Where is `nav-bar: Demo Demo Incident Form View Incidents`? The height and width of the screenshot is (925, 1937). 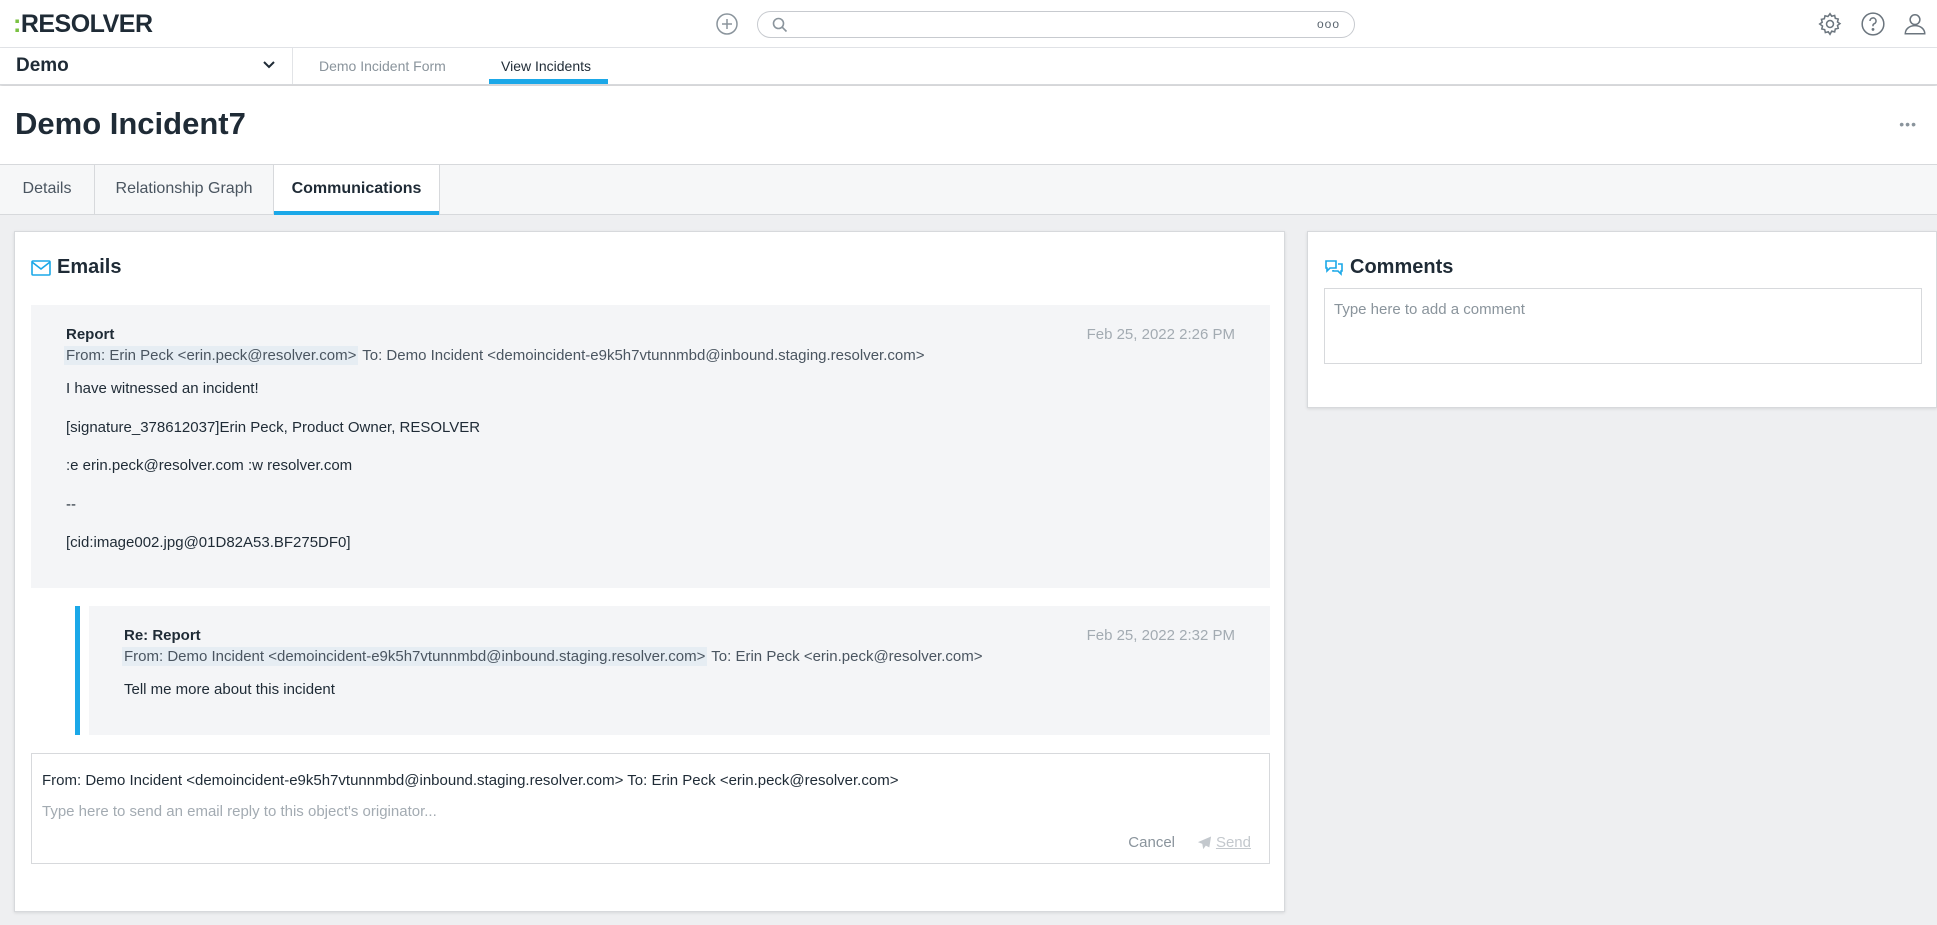 nav-bar: Demo Demo Incident Form View Incidents is located at coordinates (968, 66).